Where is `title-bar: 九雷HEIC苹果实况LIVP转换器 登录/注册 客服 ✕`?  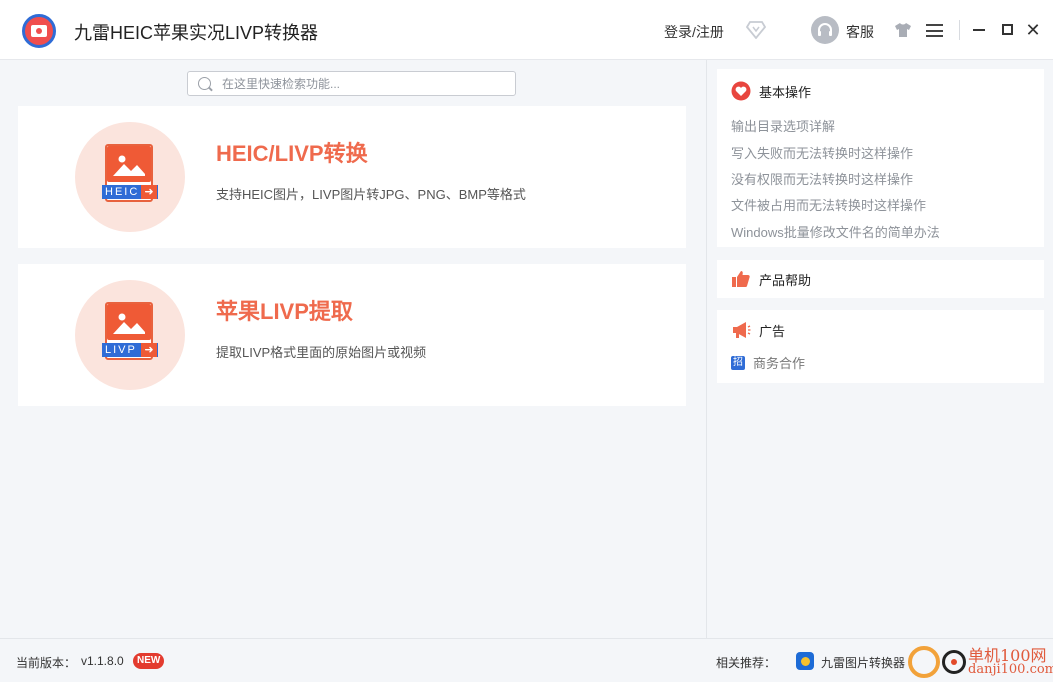 title-bar: 九雷HEIC苹果实况LIVP转换器 登录/注册 客服 ✕ is located at coordinates (526, 30).